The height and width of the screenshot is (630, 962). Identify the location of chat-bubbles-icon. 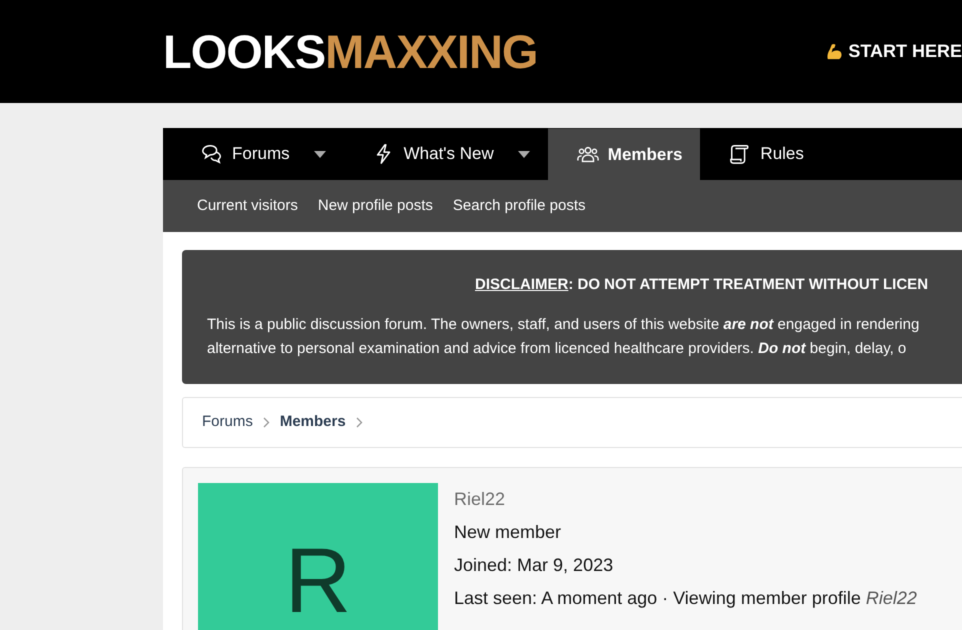
(212, 154).